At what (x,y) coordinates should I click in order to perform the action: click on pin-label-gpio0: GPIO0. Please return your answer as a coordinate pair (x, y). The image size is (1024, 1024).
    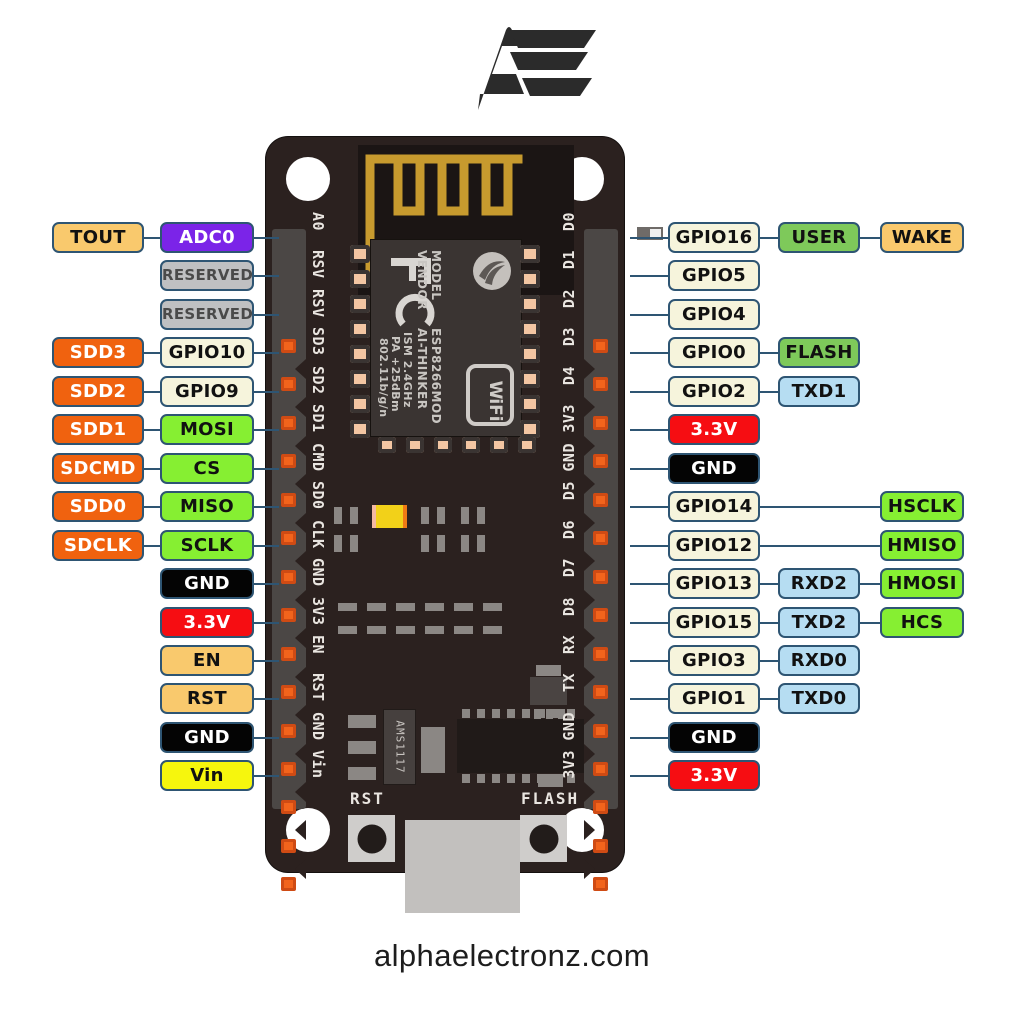
    Looking at the image, I should click on (714, 353).